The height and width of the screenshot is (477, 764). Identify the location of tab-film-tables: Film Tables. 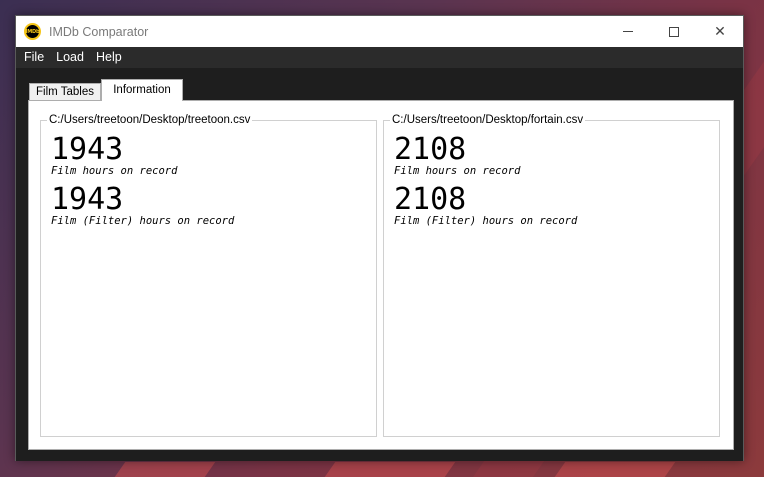
(65, 92).